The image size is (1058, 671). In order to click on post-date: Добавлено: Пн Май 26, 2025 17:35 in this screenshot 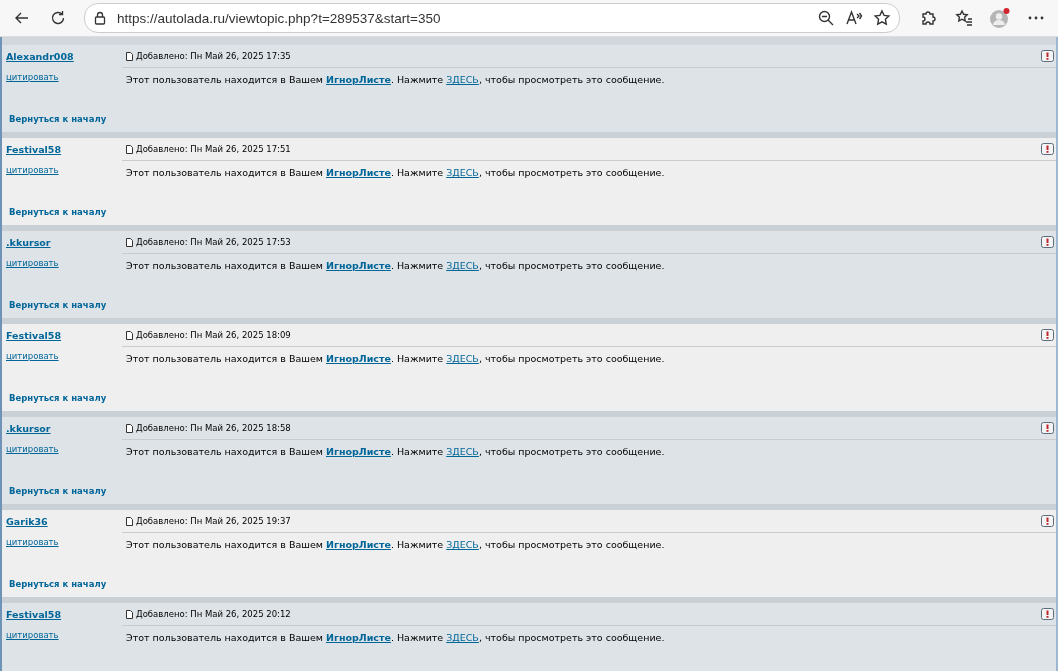, I will do `click(214, 56)`.